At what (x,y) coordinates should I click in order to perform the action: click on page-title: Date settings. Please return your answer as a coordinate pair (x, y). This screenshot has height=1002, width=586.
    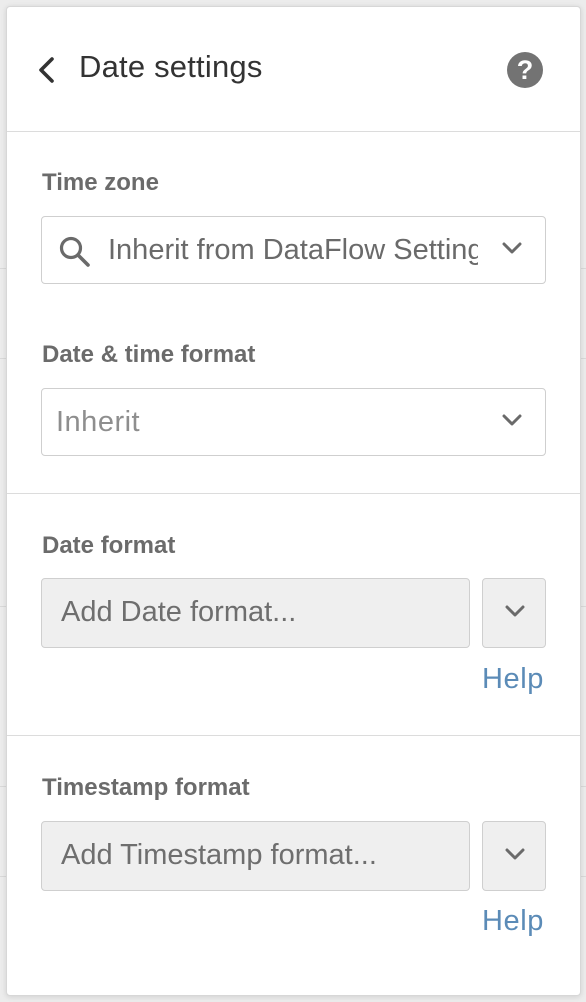
    Looking at the image, I should click on (171, 66).